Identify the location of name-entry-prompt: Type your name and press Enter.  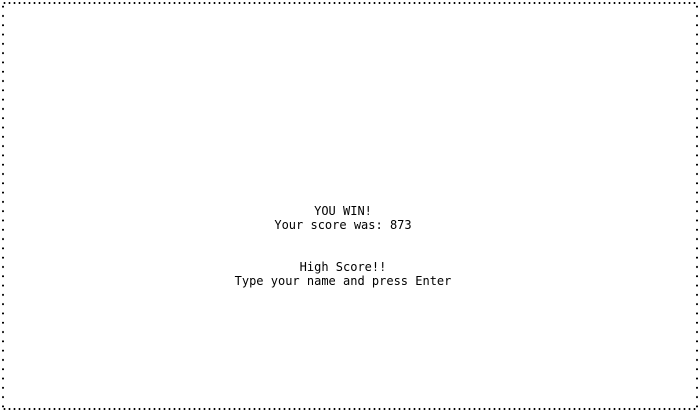
(343, 281).